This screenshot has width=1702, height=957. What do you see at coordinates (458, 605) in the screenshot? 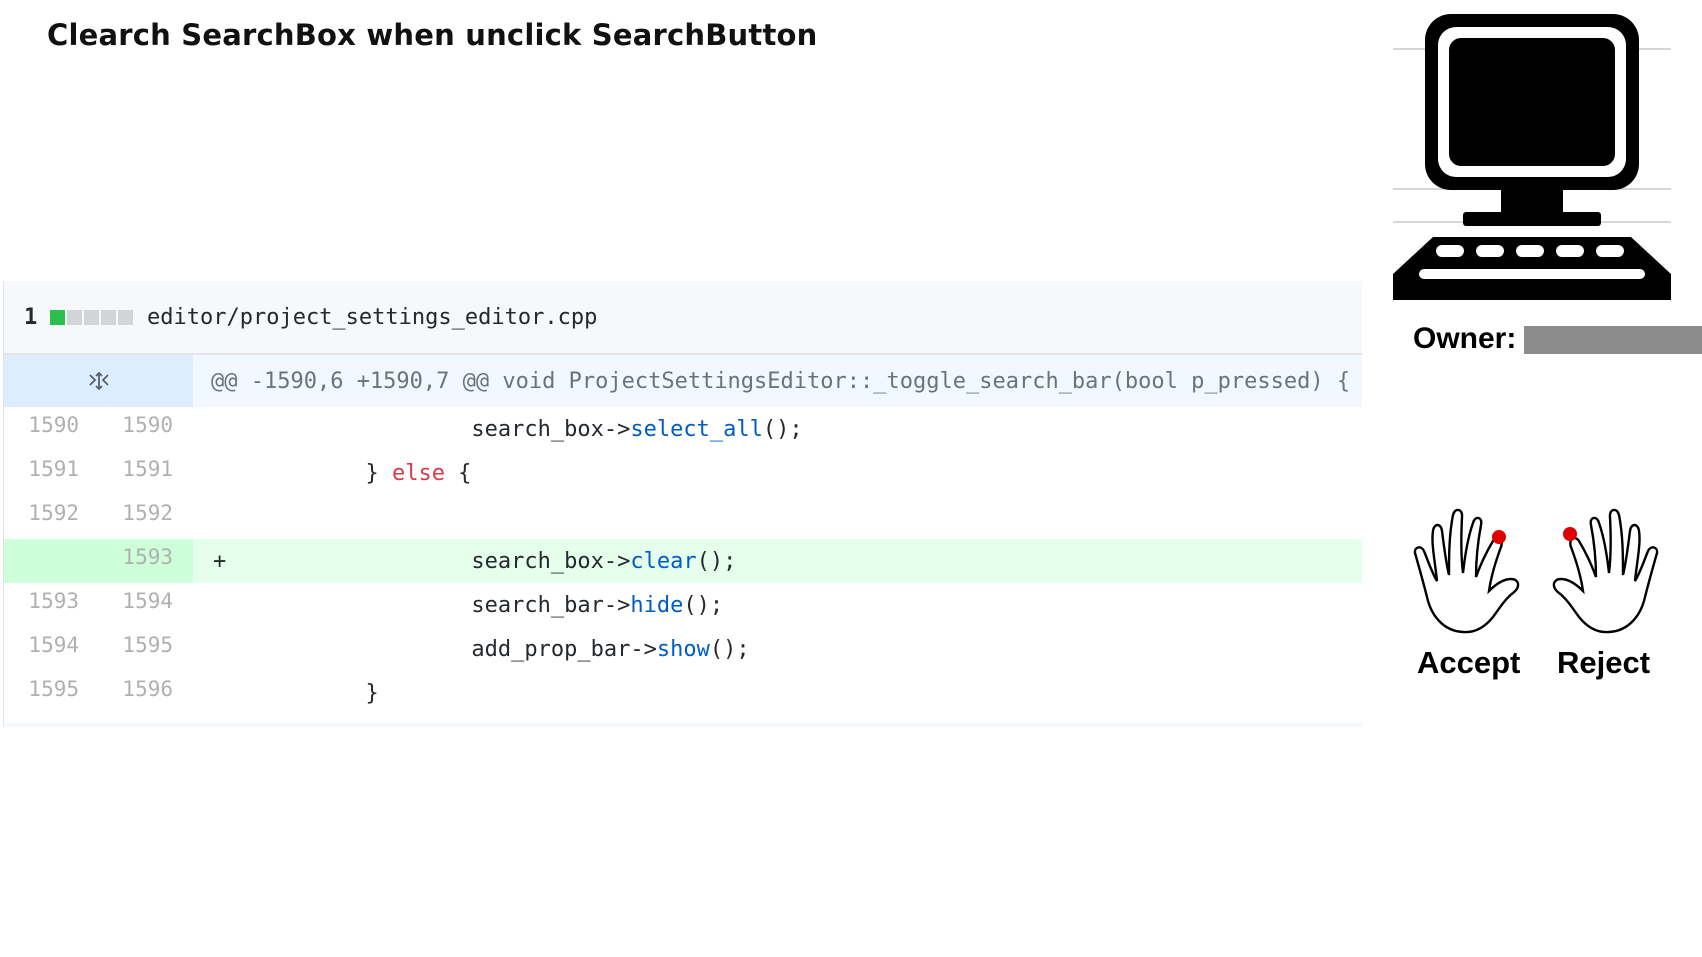
I see `code-line: search_bar->hide();` at bounding box center [458, 605].